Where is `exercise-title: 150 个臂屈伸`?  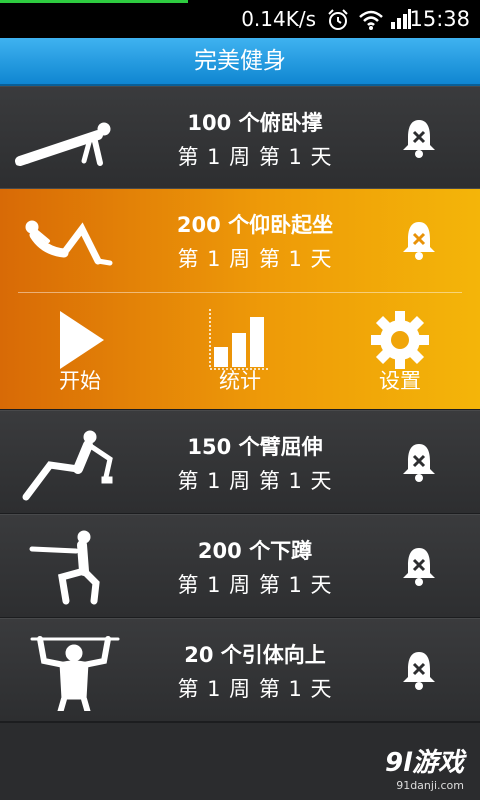
exercise-title: 150 个臂屈伸 is located at coordinates (255, 447).